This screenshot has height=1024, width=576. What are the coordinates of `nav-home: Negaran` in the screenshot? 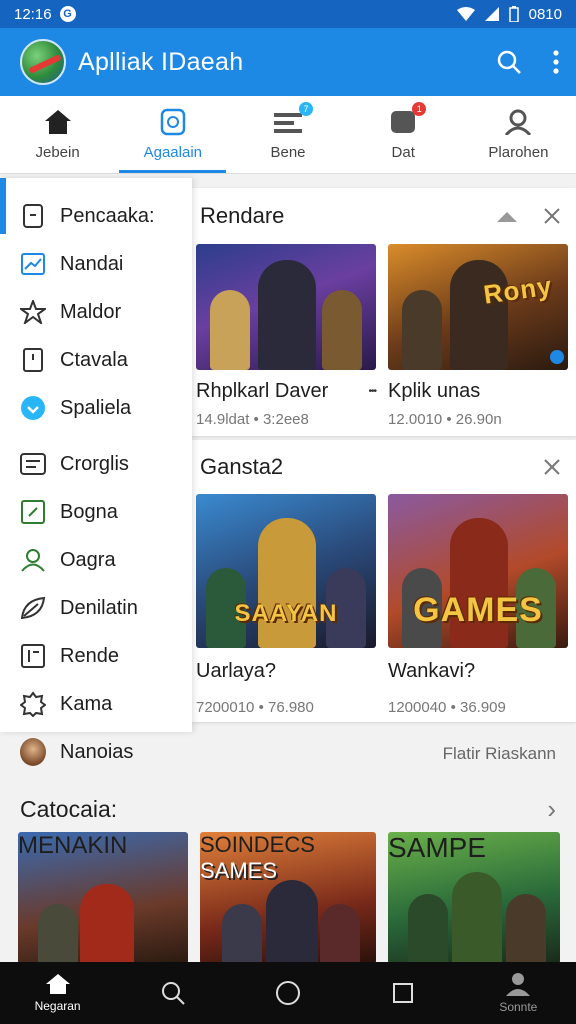 It's located at (58, 993).